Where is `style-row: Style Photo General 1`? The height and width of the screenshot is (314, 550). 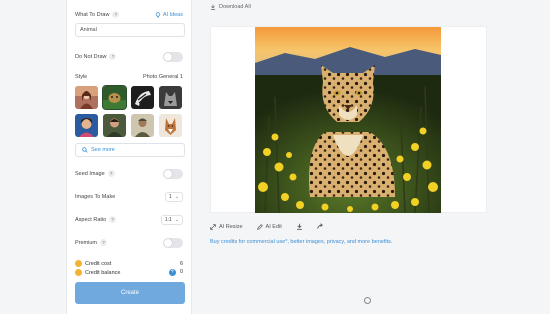 style-row: Style Photo General 1 is located at coordinates (129, 77).